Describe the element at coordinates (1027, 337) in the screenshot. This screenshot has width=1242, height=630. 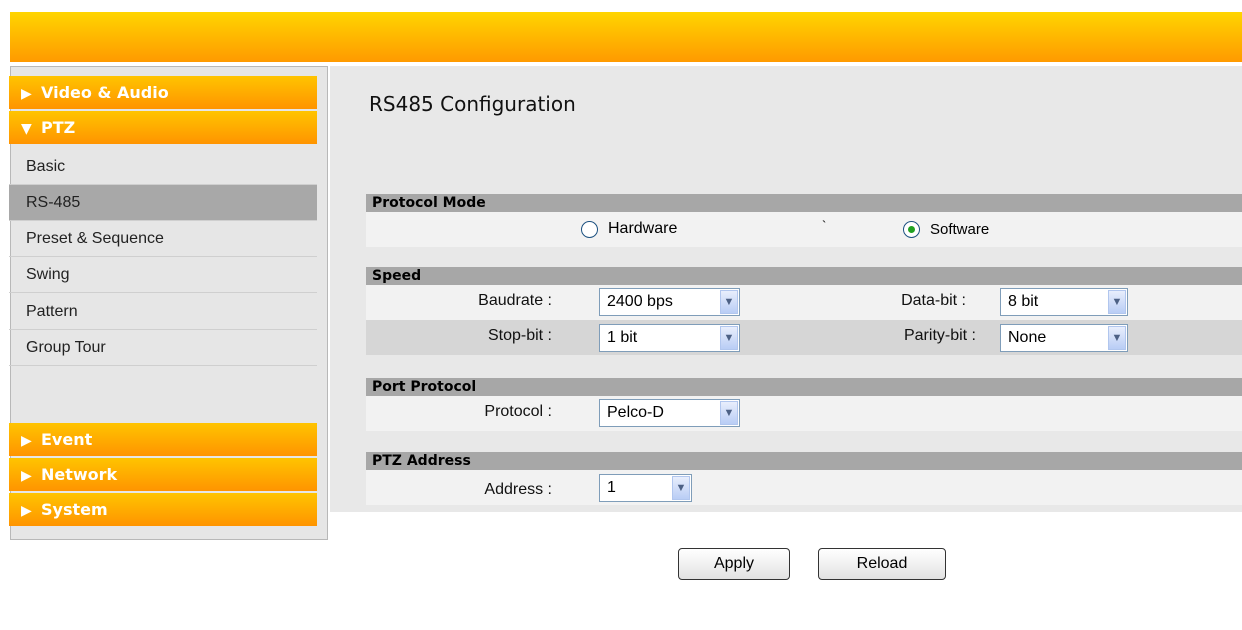
I see `paritybit-value: None` at that location.